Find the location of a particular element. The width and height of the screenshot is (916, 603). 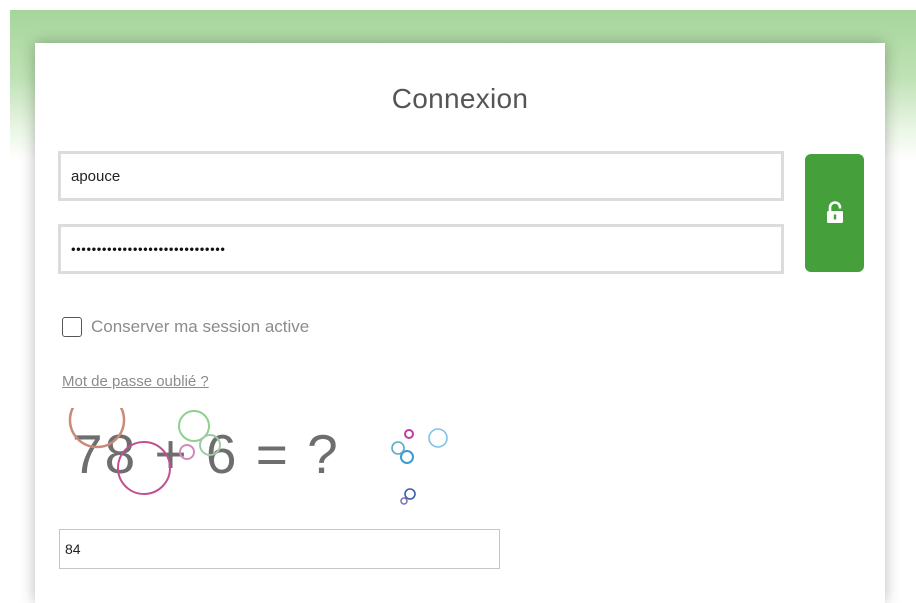

remember-label: Conserver ma session active is located at coordinates (200, 326).